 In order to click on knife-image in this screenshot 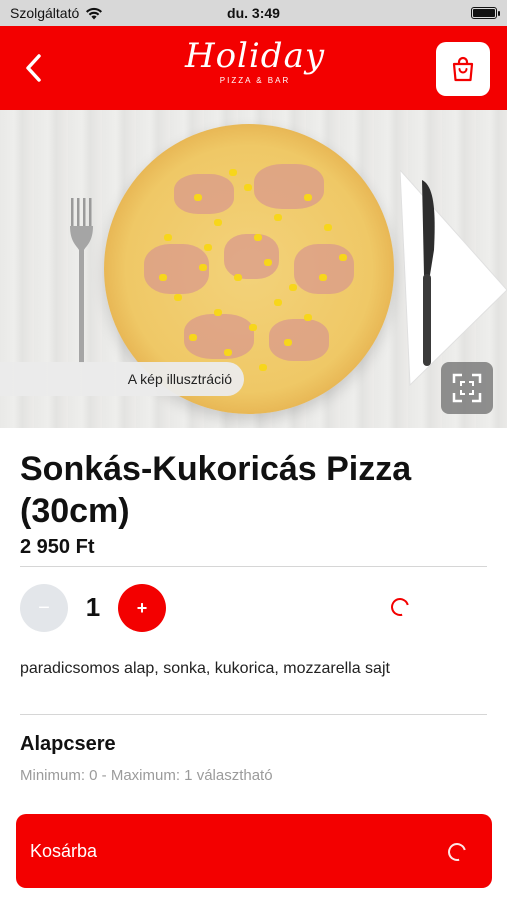, I will do `click(428, 273)`.